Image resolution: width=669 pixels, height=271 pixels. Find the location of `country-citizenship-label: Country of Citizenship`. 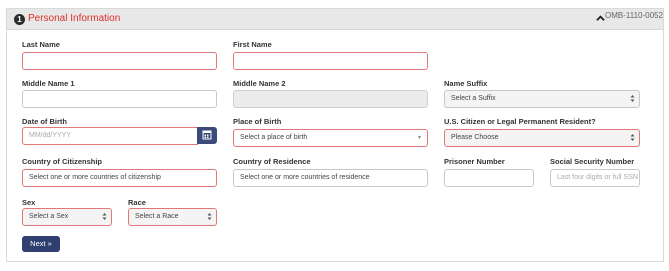

country-citizenship-label: Country of Citizenship is located at coordinates (62, 161).